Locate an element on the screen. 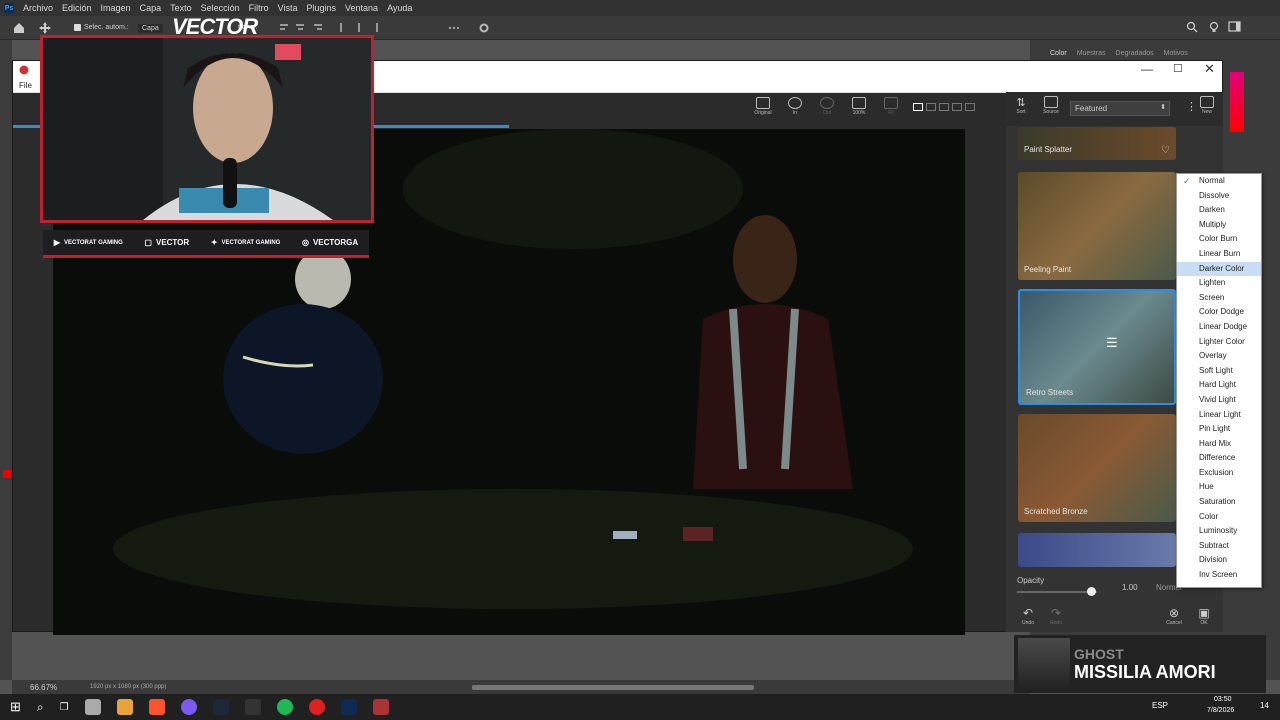 The image size is (1280, 720). new-button: New is located at coordinates (1207, 105).